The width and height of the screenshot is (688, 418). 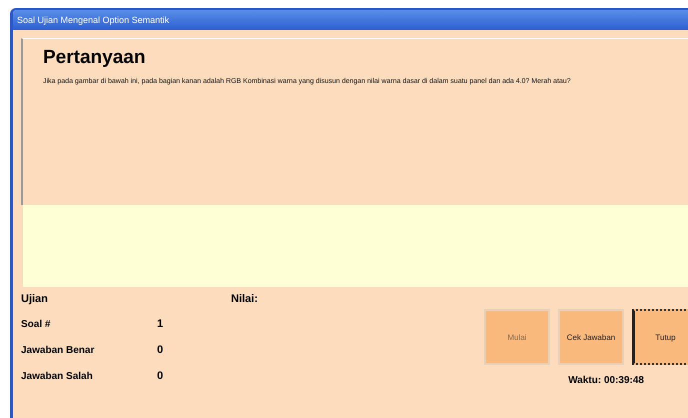 What do you see at coordinates (244, 299) in the screenshot?
I see `score-label: Nilai:` at bounding box center [244, 299].